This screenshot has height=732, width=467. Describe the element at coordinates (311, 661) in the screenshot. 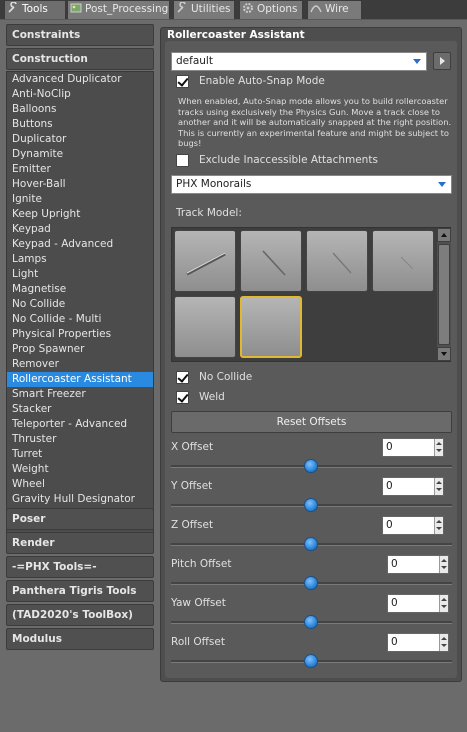

I see `roll-offset-slider-knob` at that location.